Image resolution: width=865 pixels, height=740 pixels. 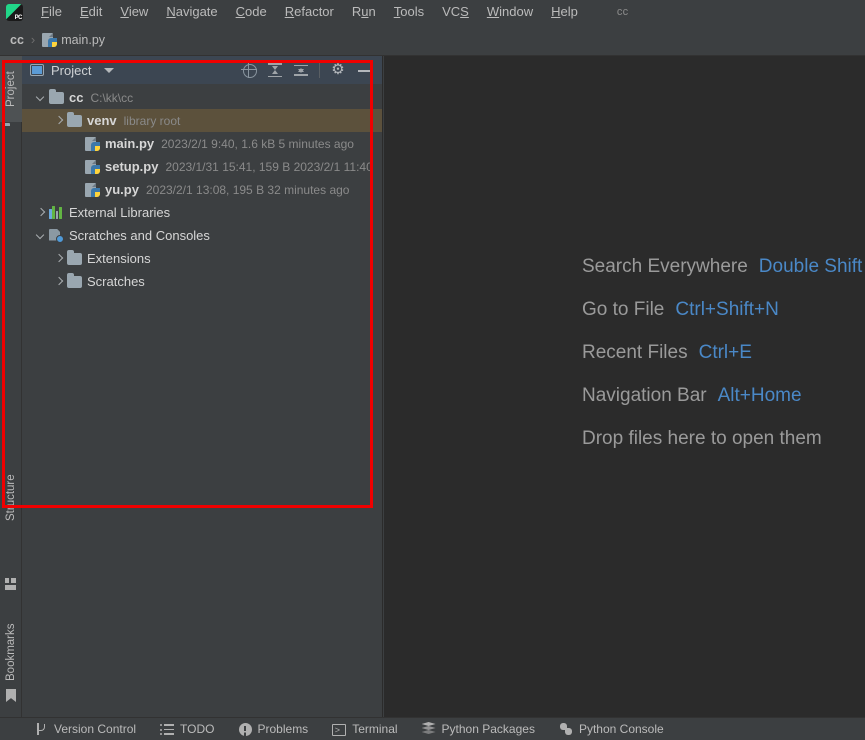 What do you see at coordinates (564, 12) in the screenshot?
I see `menu-item-help: Help` at bounding box center [564, 12].